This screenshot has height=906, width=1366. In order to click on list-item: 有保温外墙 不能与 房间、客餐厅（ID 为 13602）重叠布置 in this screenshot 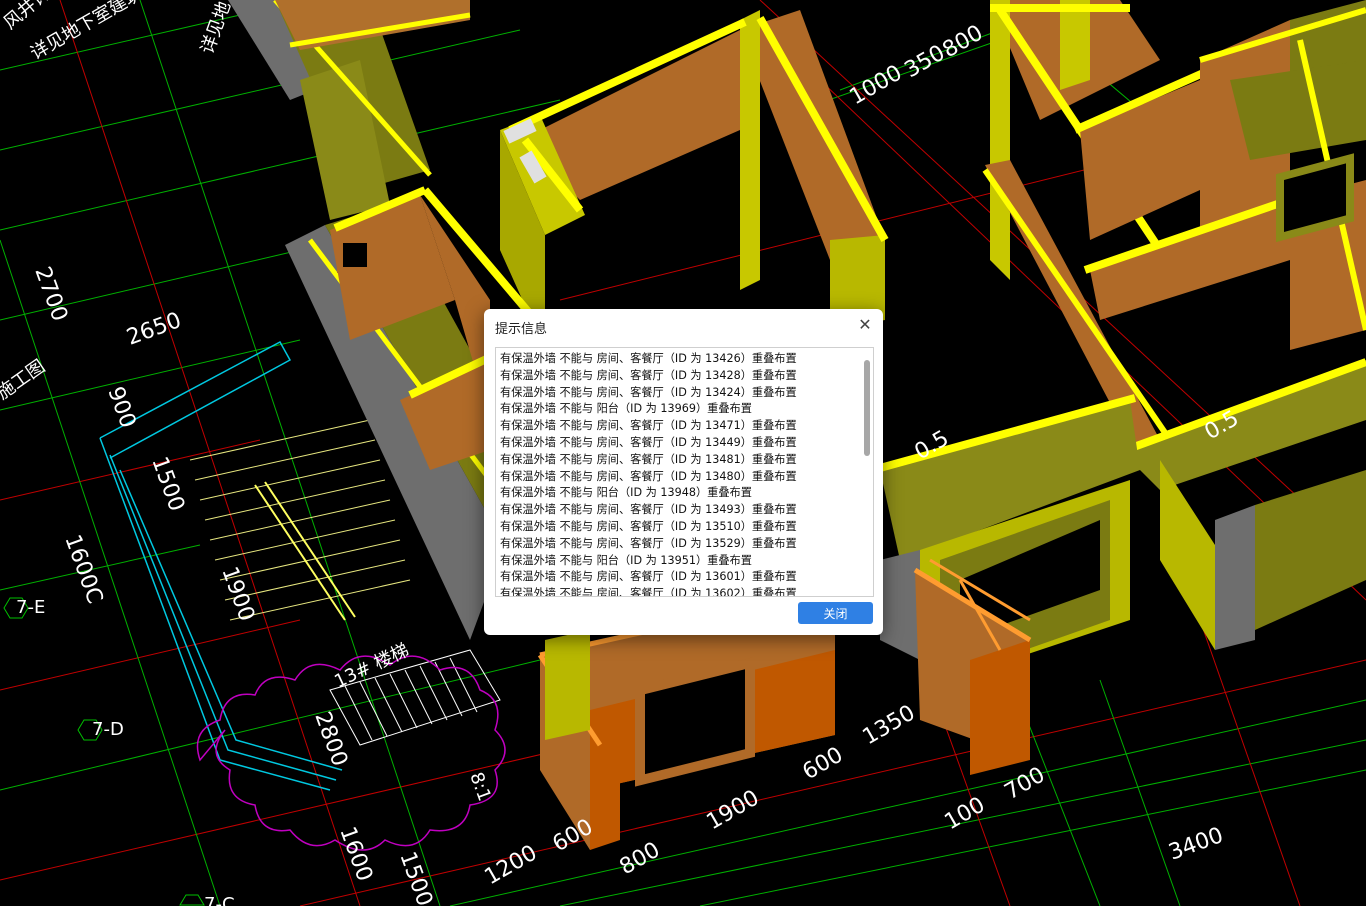, I will do `click(648, 592)`.